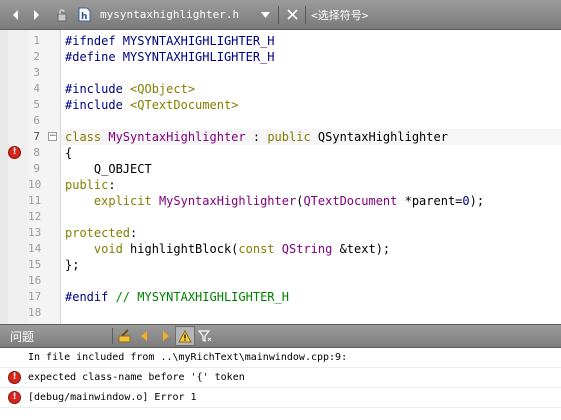 Image resolution: width=561 pixels, height=420 pixels. What do you see at coordinates (22, 336) in the screenshot?
I see `issues-panel-title: 问题` at bounding box center [22, 336].